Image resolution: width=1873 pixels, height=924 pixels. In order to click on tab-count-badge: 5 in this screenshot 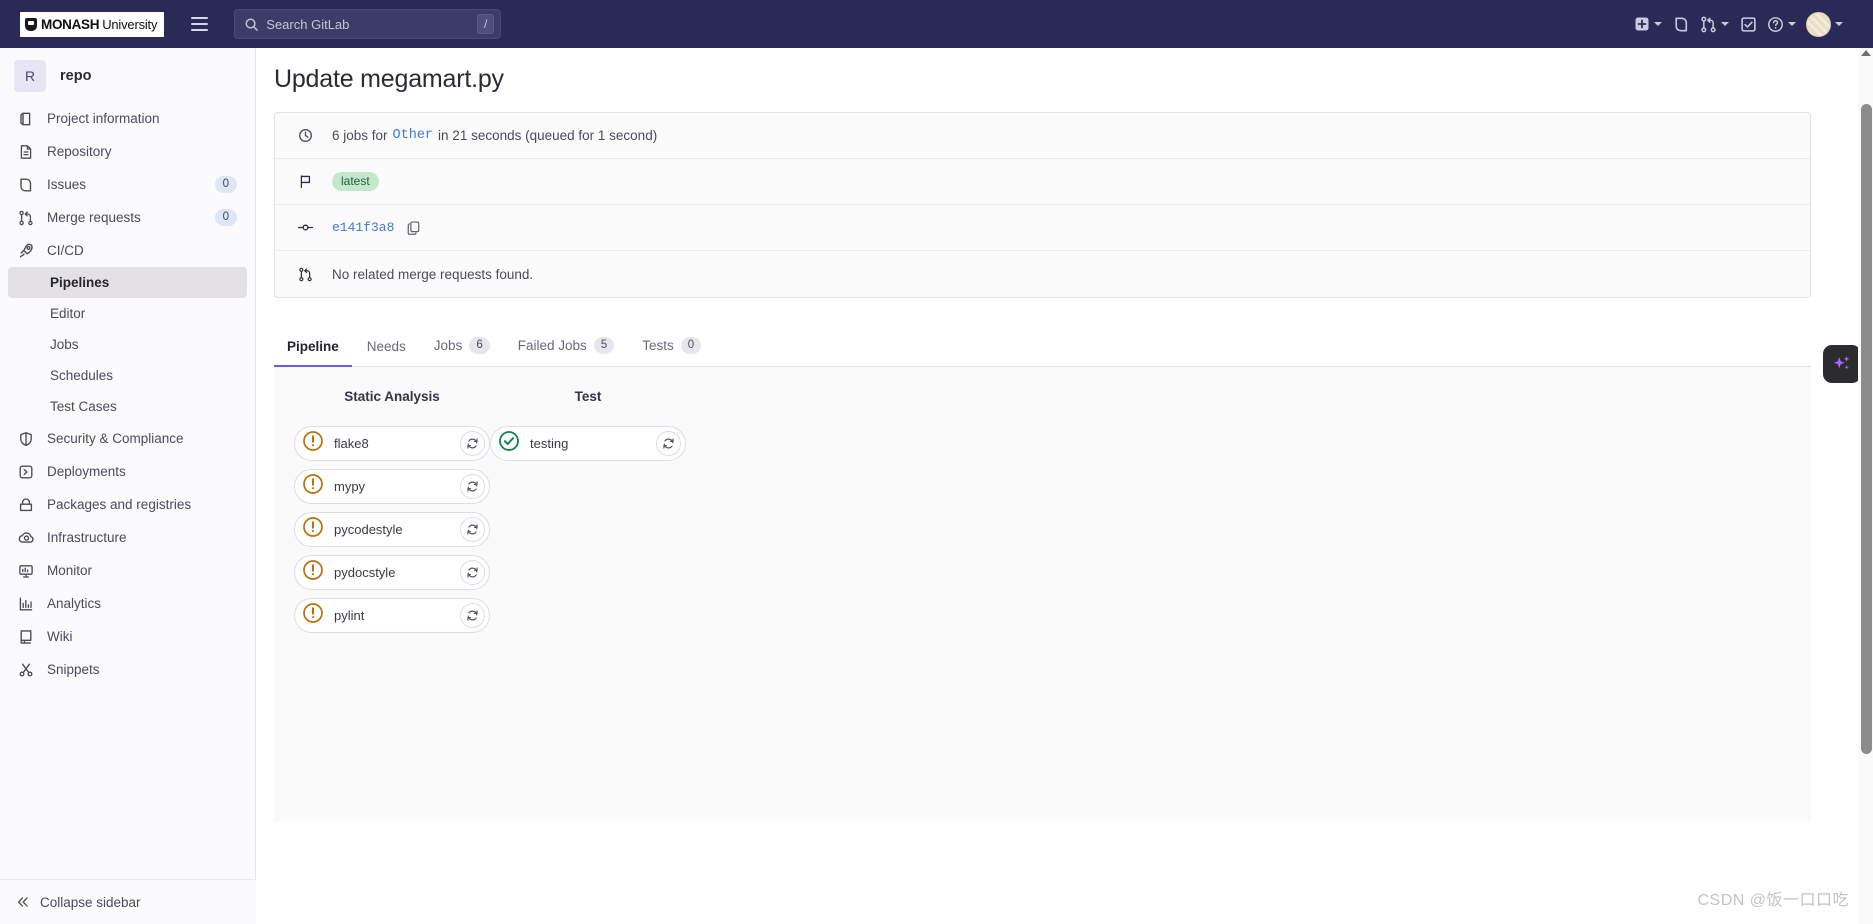, I will do `click(604, 345)`.